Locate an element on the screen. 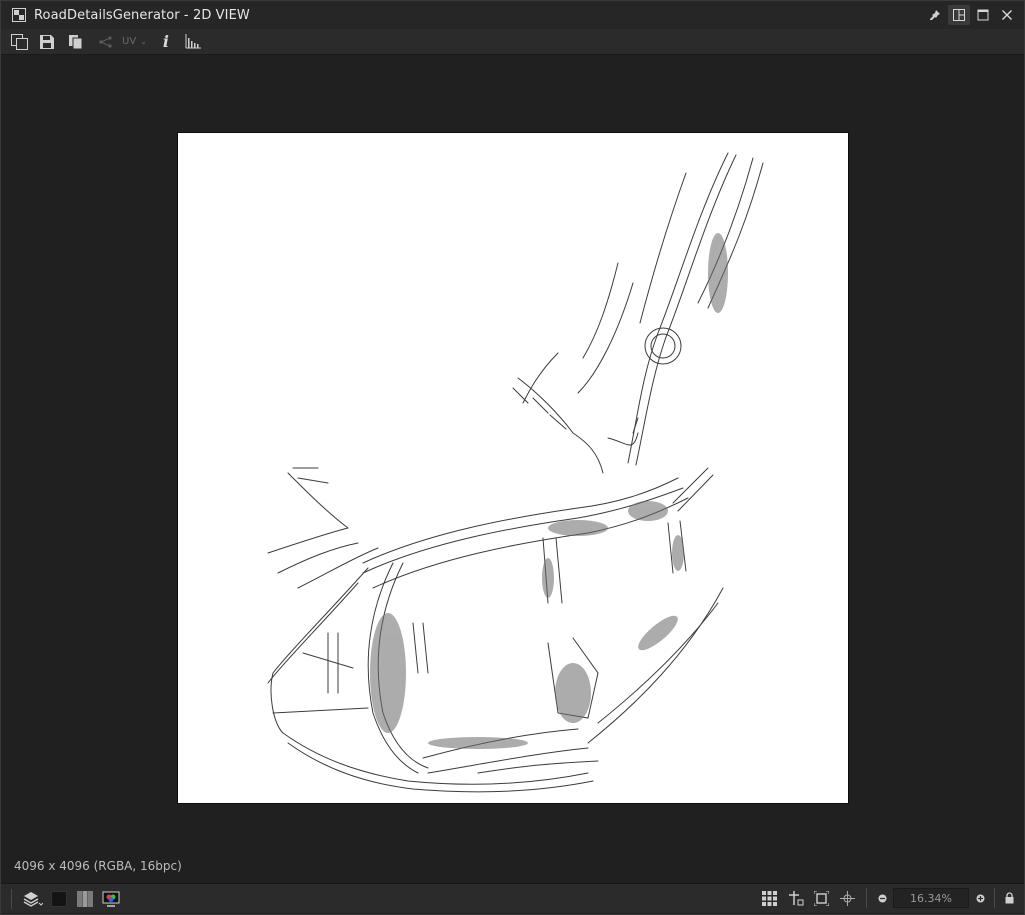 This screenshot has width=1025, height=915. pin-button is located at coordinates (935, 15).